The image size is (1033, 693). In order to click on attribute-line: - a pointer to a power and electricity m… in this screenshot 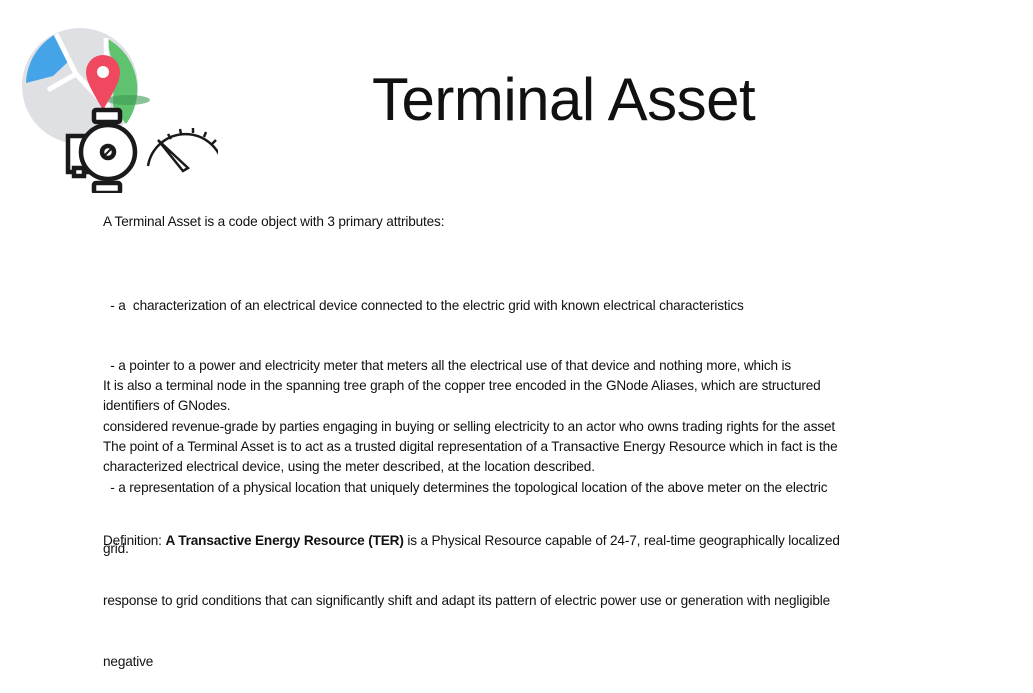, I will do `click(447, 366)`.